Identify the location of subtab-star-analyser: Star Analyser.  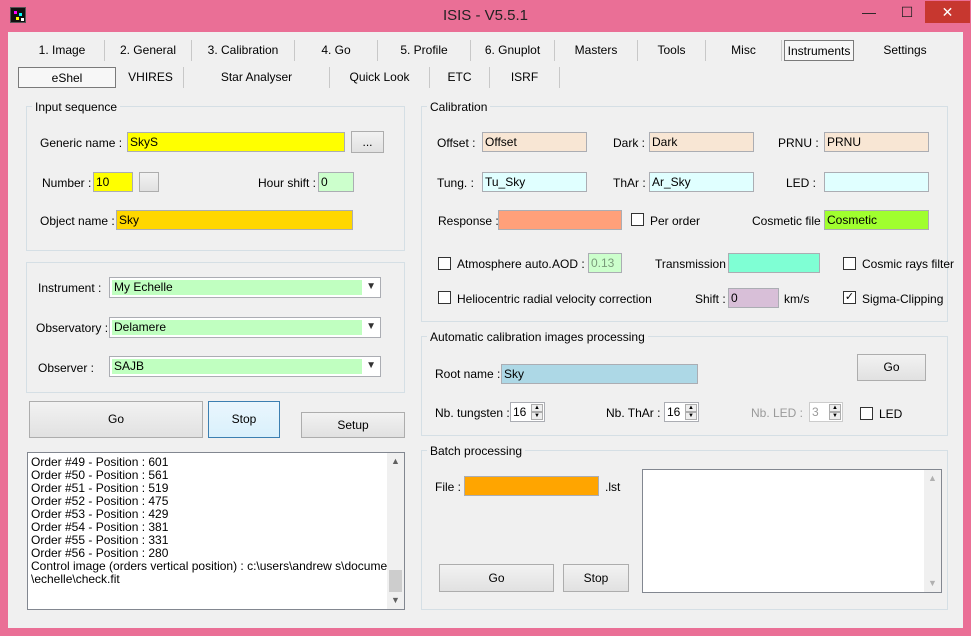
(257, 77).